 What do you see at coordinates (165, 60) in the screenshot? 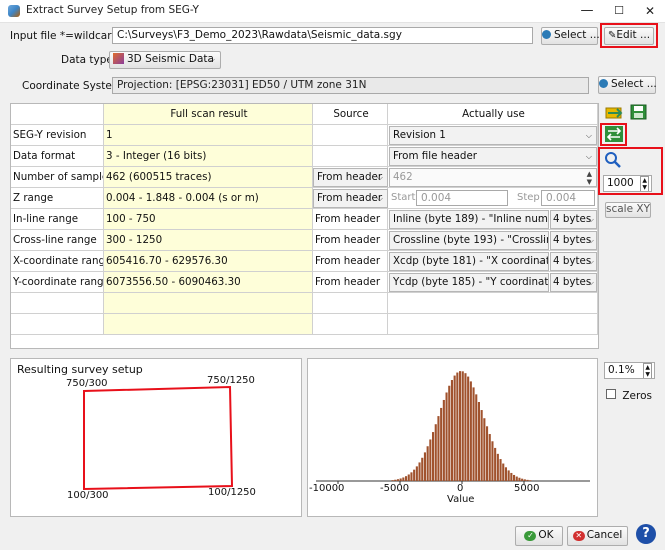
I see `data-type-dropdown: 3D Seismic Data ⌵` at bounding box center [165, 60].